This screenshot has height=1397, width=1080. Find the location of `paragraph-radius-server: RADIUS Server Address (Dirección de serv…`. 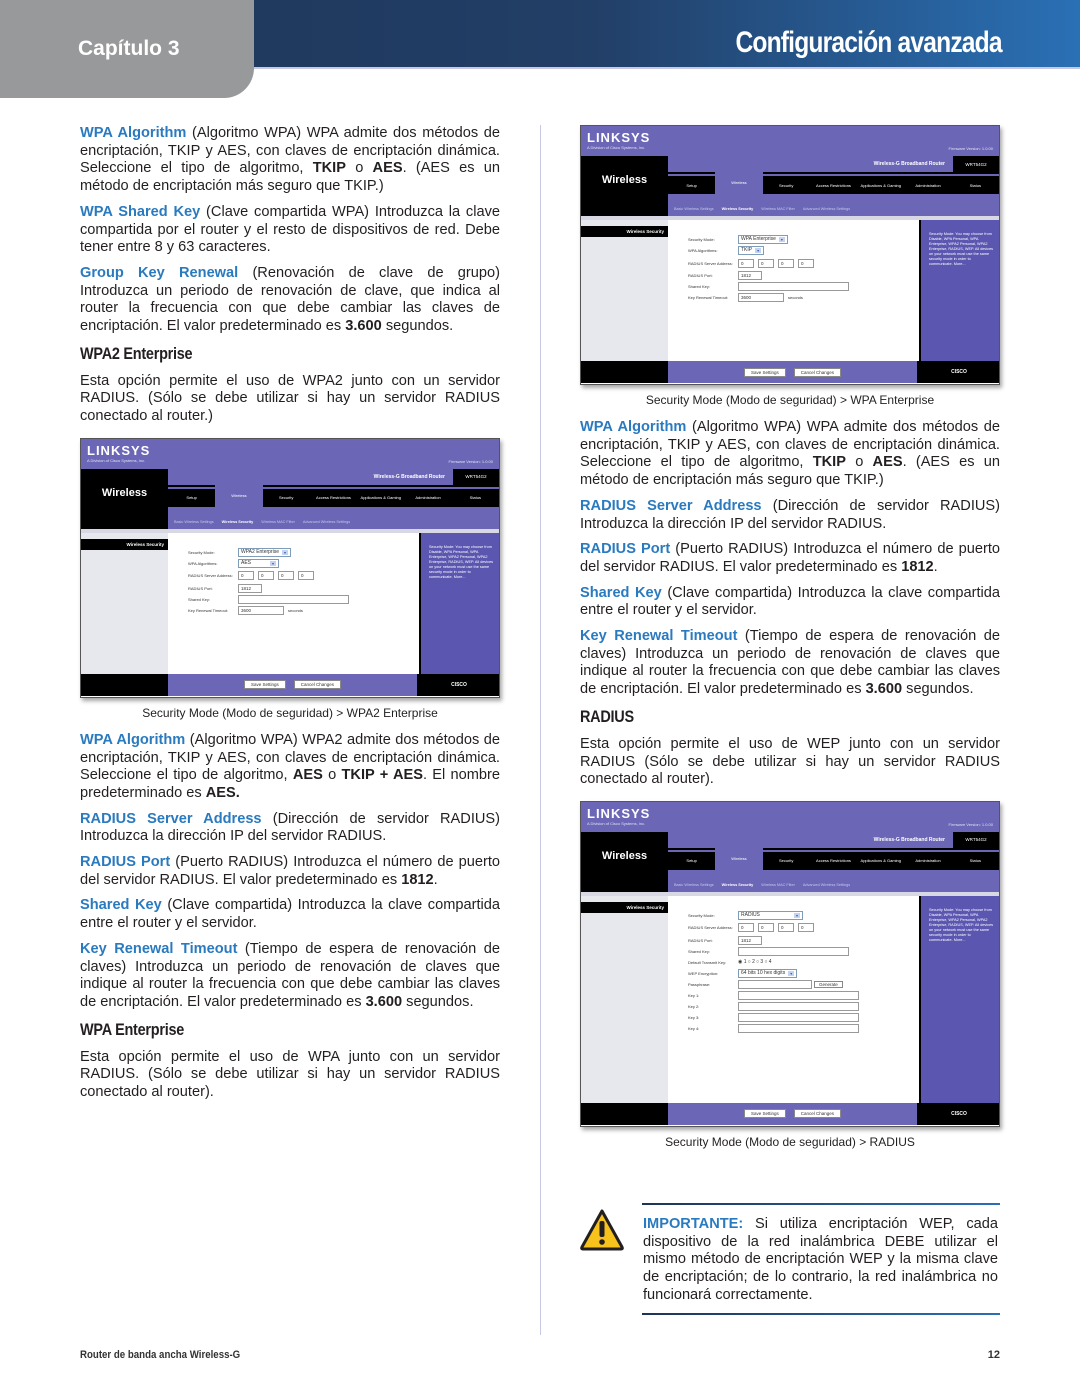

paragraph-radius-server: RADIUS Server Address (Dirección de serv… is located at coordinates (790, 514).